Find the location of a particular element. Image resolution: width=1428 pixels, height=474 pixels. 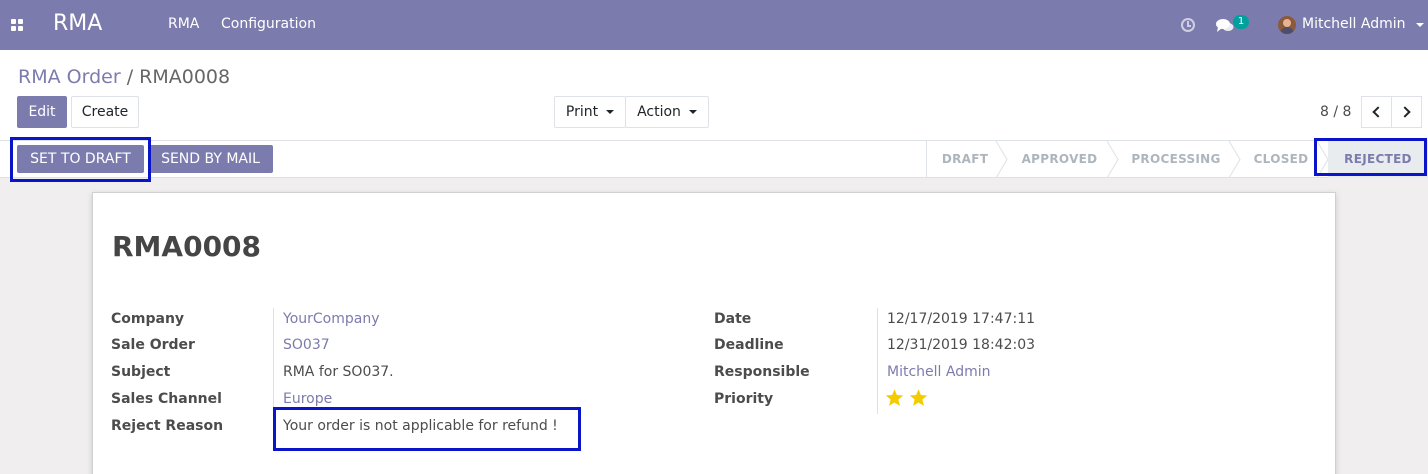

avatar is located at coordinates (1287, 25).